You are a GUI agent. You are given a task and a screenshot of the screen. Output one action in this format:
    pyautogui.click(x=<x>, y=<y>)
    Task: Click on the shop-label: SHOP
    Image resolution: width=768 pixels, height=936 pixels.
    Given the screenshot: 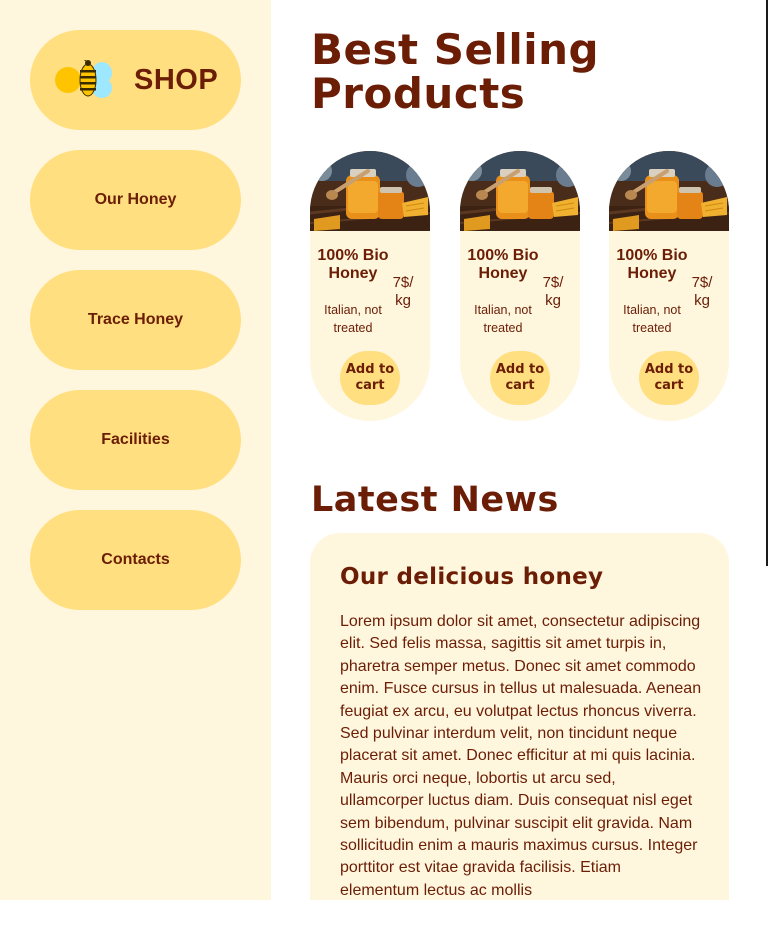 What is the action you would take?
    pyautogui.click(x=176, y=79)
    